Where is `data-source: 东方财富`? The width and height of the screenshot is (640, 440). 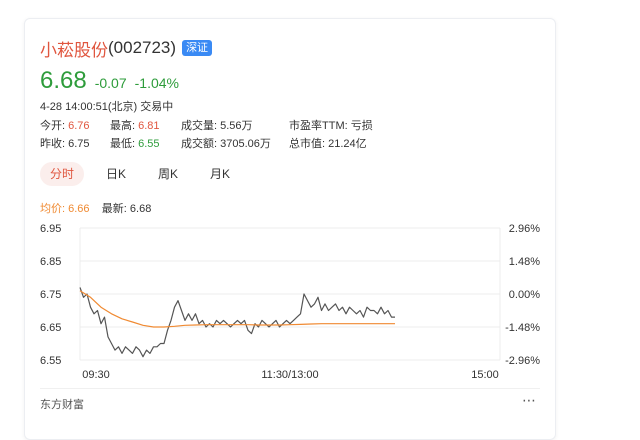
data-source: 东方财富 is located at coordinates (62, 405).